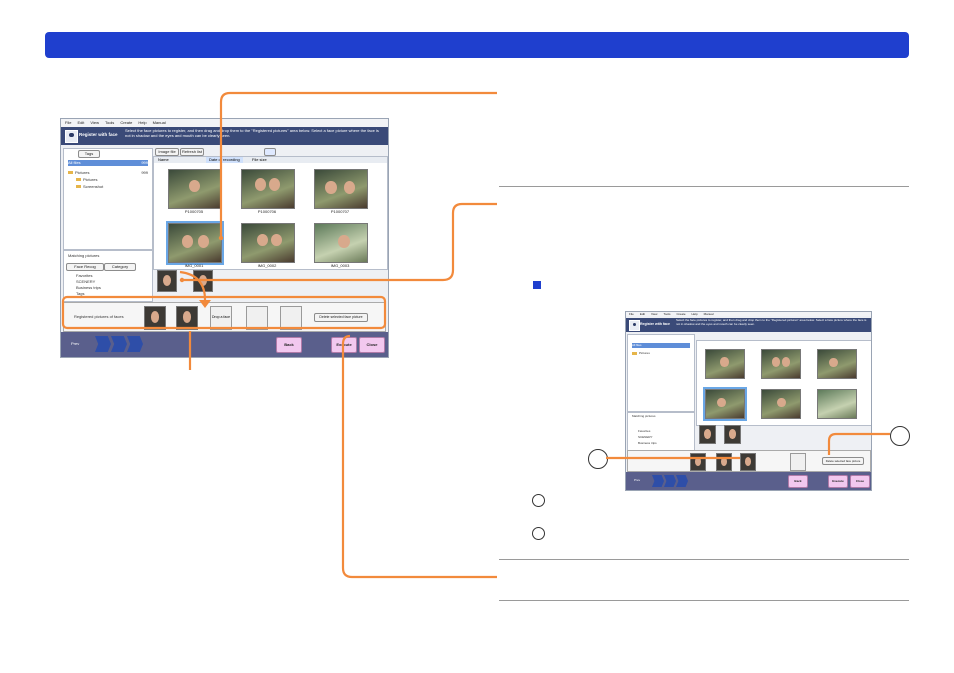  Describe the element at coordinates (339, 242) in the screenshot. I see `leader-line-face` at that location.